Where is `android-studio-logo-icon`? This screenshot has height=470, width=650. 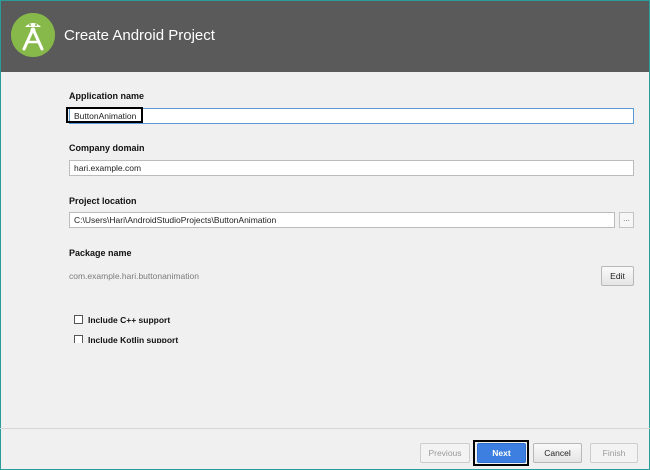 android-studio-logo-icon is located at coordinates (33, 35).